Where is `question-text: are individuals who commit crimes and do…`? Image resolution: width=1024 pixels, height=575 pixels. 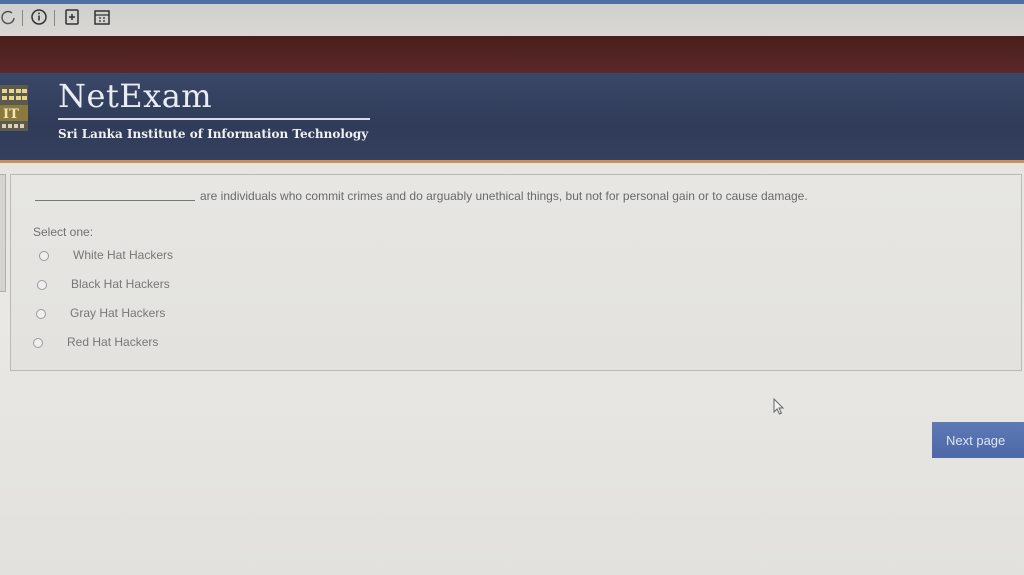 question-text: are individuals who commit crimes and do… is located at coordinates (504, 196).